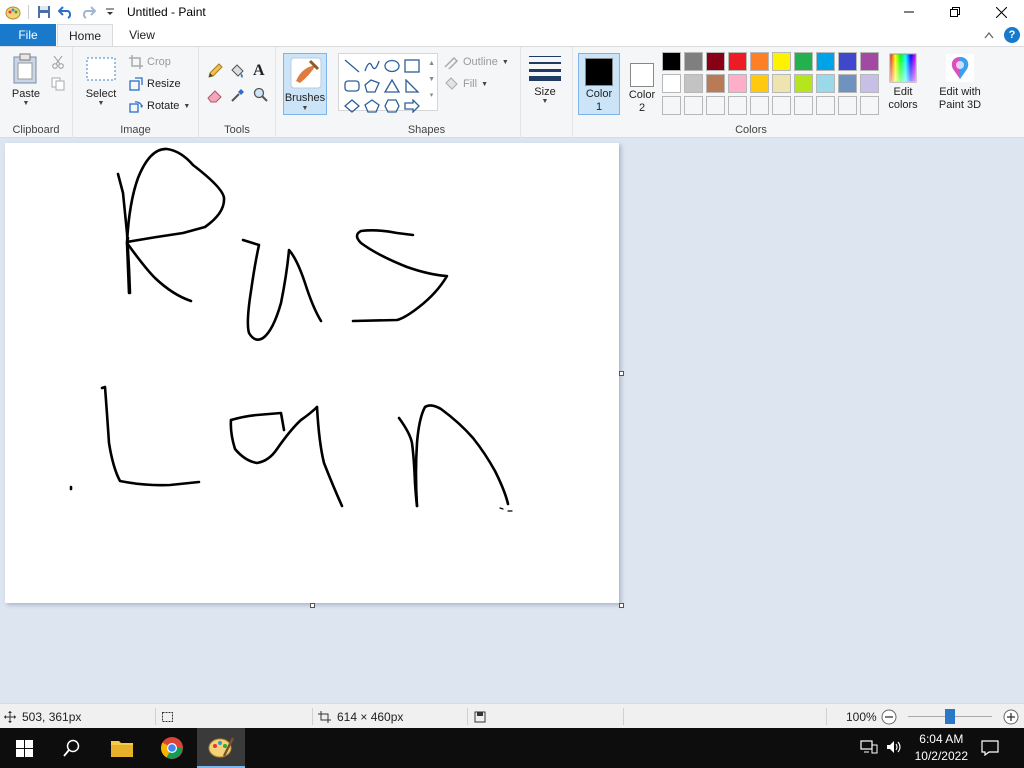 The image size is (1024, 768). Describe the element at coordinates (480, 62) in the screenshot. I see `outline-label: Outline` at that location.